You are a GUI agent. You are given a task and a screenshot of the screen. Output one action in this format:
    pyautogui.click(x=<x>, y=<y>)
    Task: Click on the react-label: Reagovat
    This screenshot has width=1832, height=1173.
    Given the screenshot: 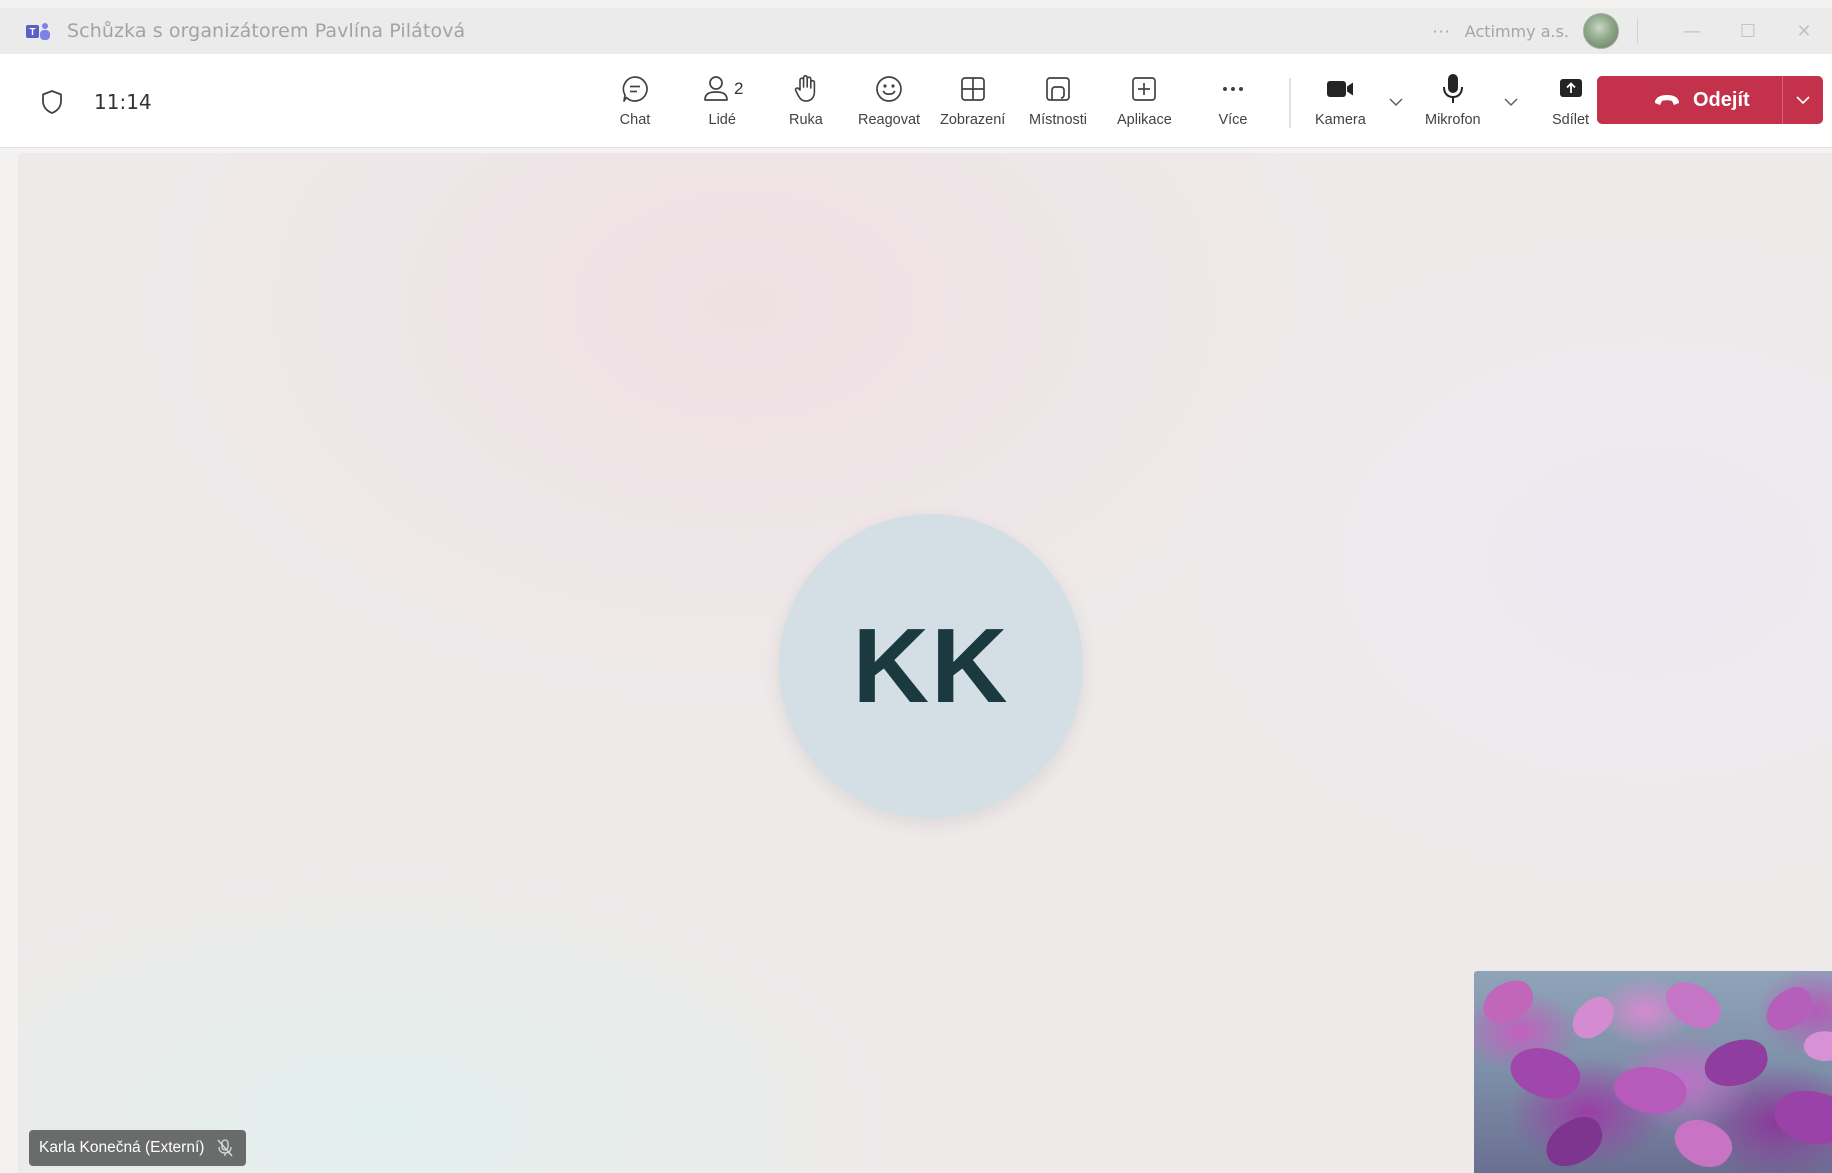 What is the action you would take?
    pyautogui.click(x=889, y=120)
    